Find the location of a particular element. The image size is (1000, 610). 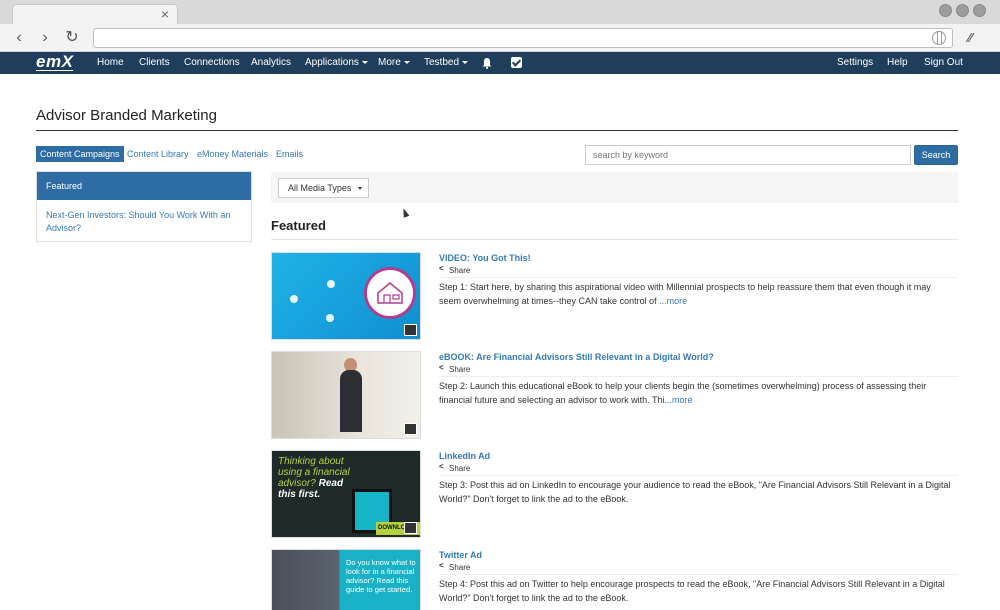

nav-connections: Connections is located at coordinates (212, 62).